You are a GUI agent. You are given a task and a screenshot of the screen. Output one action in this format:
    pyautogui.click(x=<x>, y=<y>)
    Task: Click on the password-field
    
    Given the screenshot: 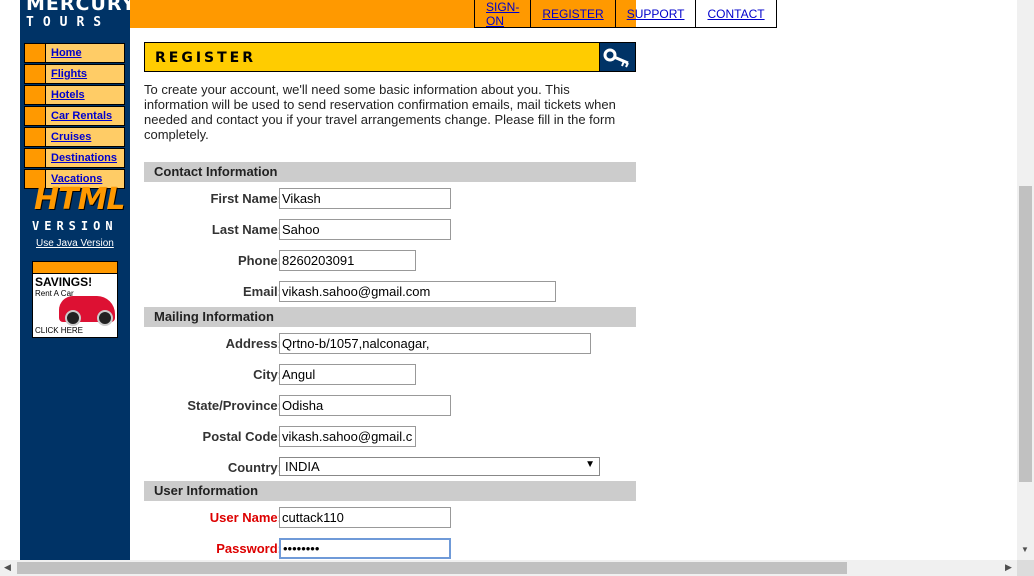 What is the action you would take?
    pyautogui.click(x=365, y=548)
    